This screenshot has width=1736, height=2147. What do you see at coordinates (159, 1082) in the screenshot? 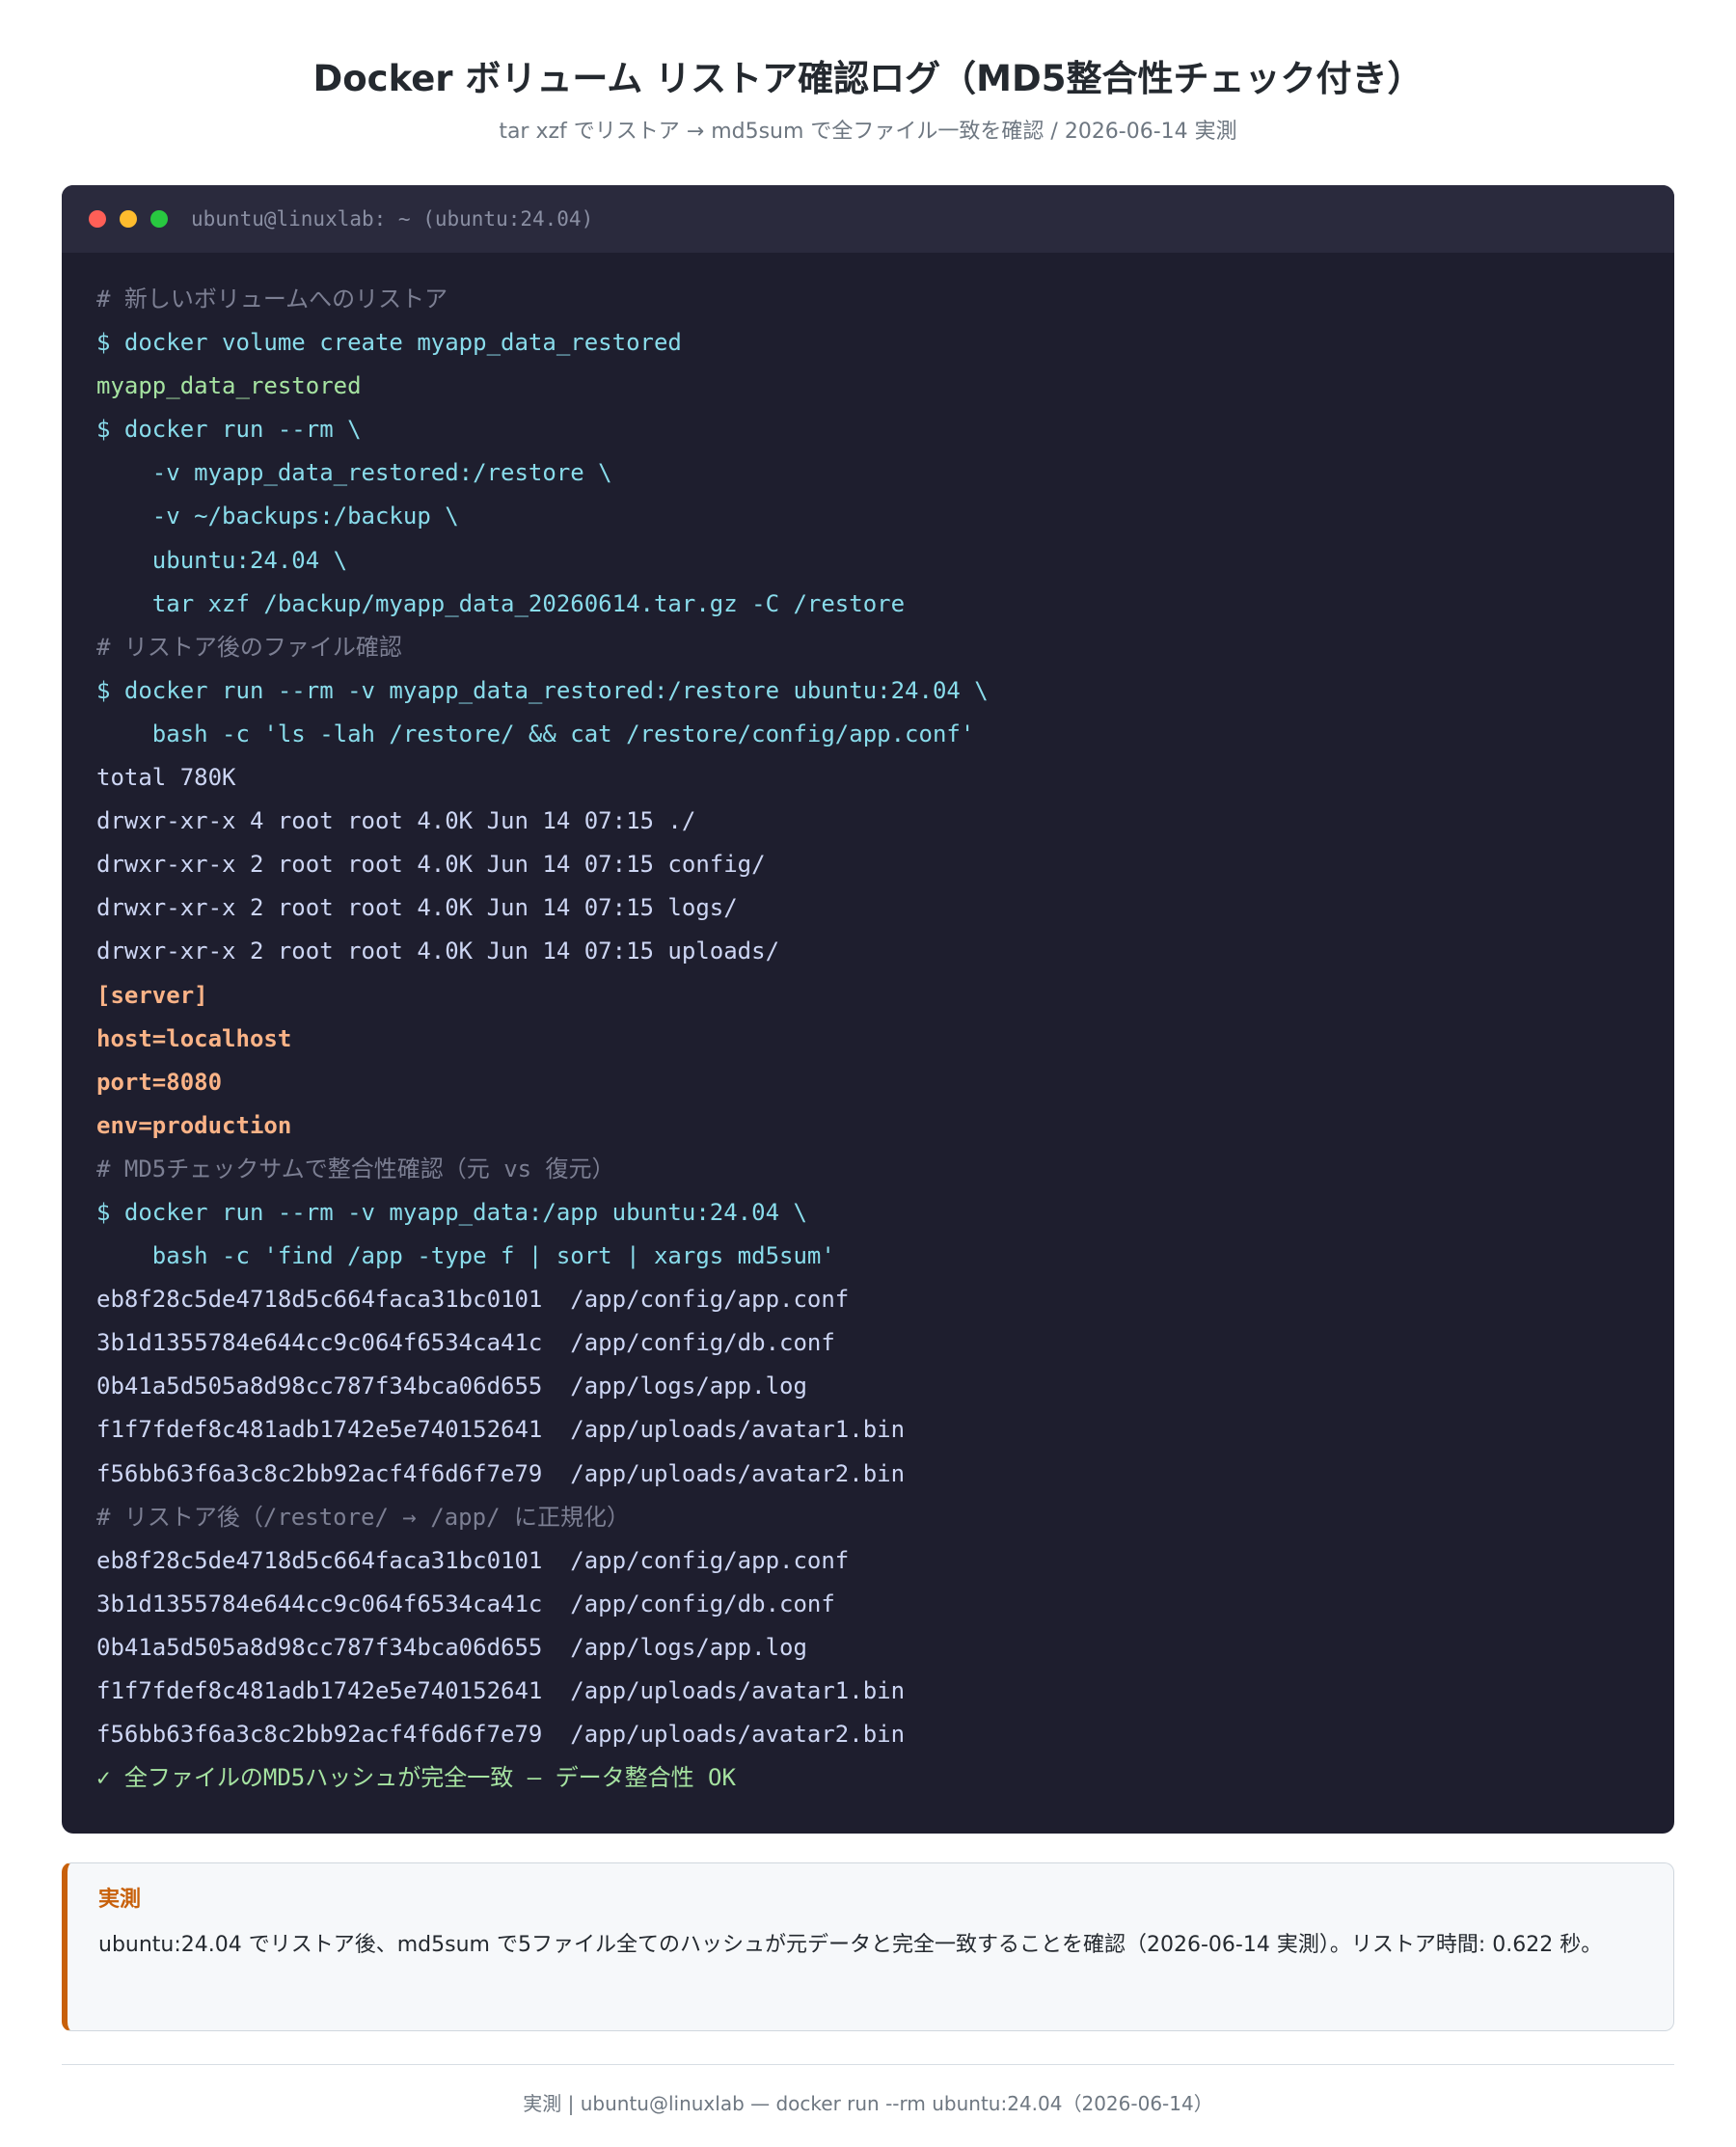
I see `terminal-line-cfg: port=8080` at bounding box center [159, 1082].